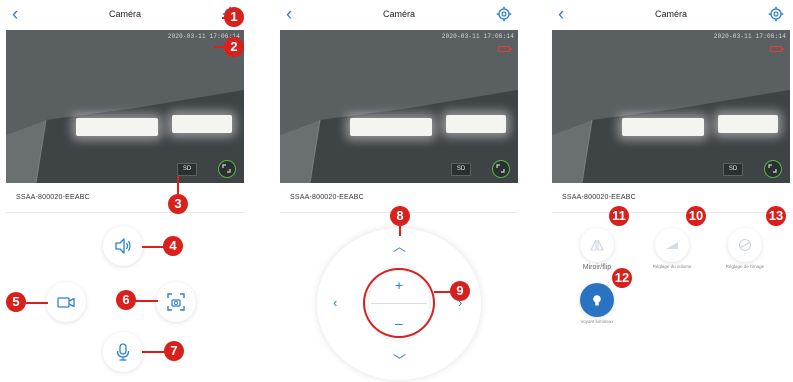 The image size is (793, 382). I want to click on record-button, so click(66, 302).